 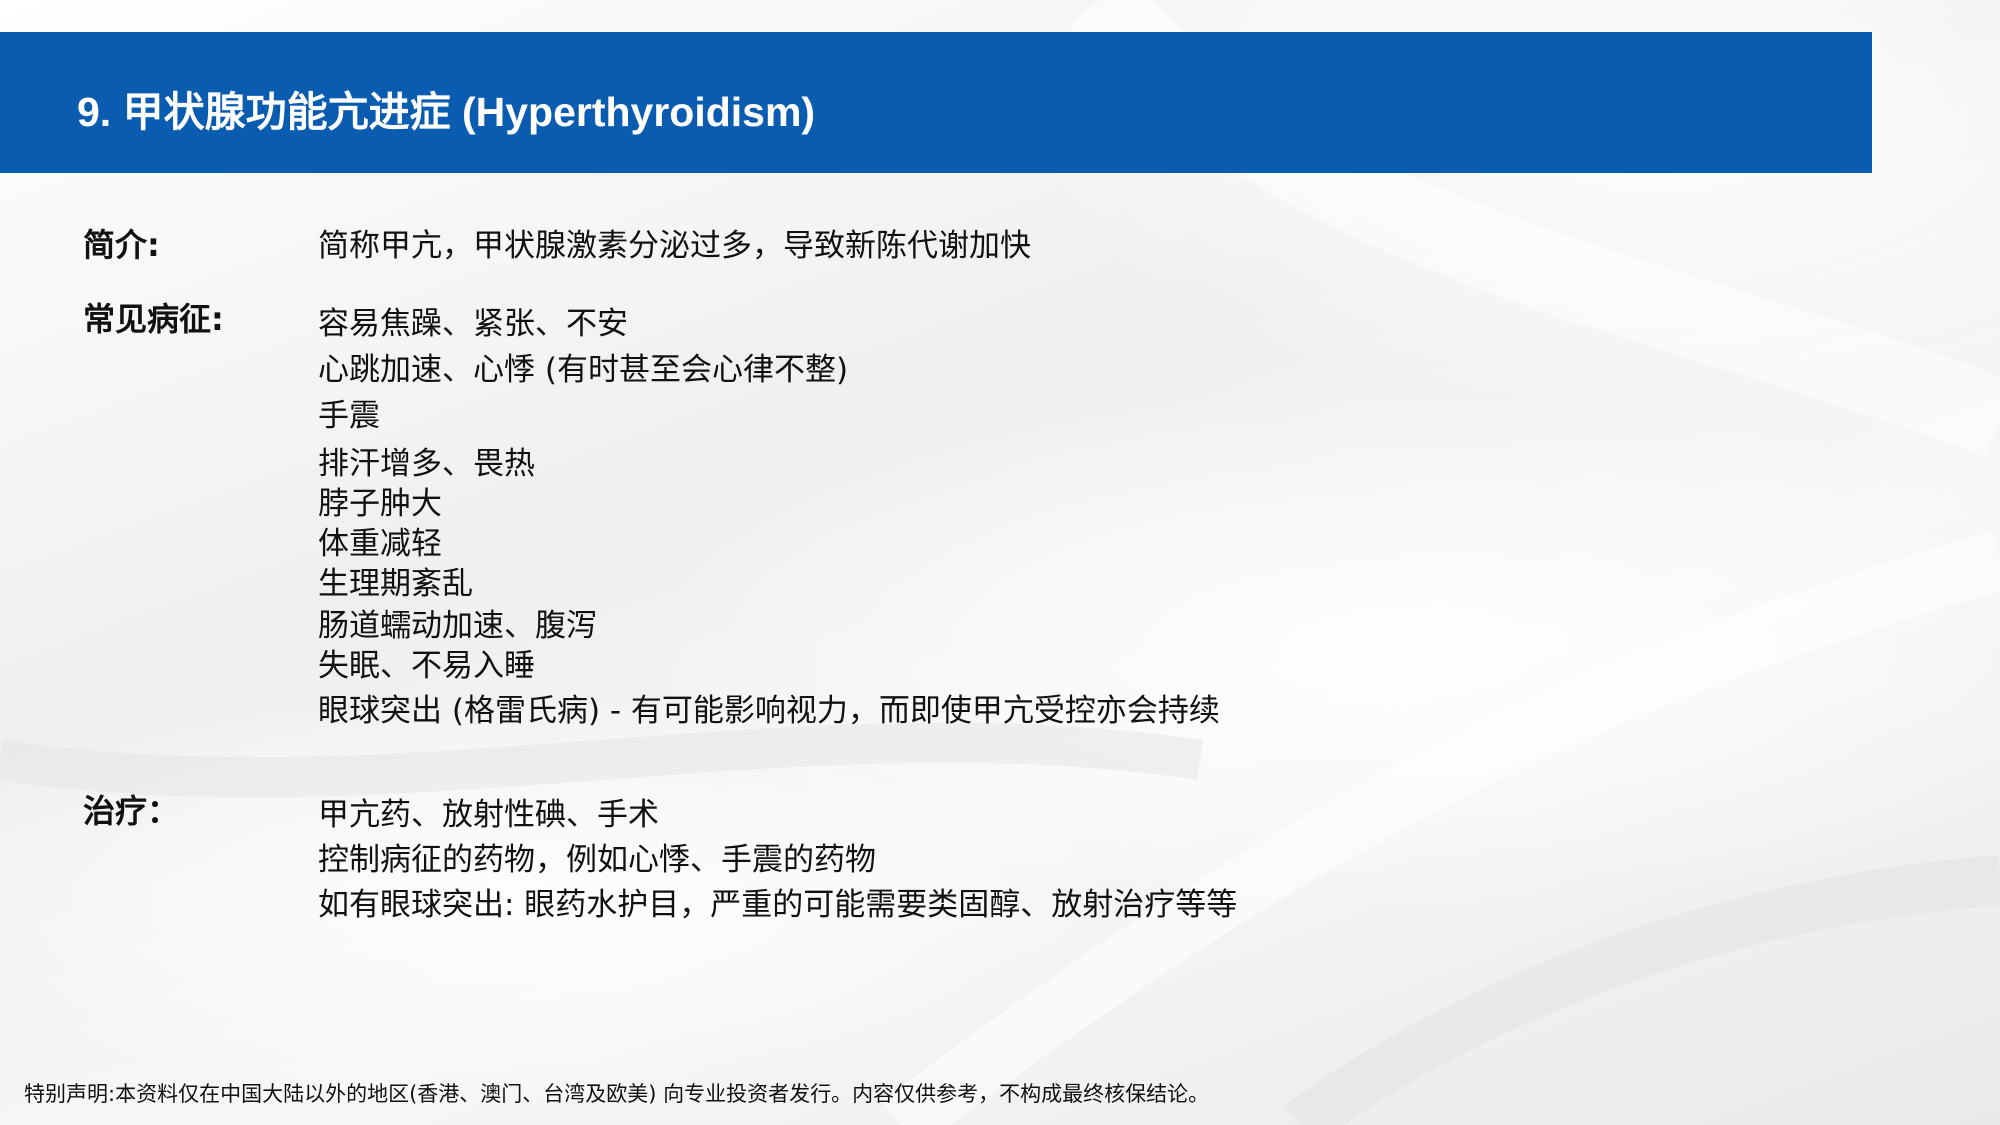 I want to click on symptom-item: 排汗增多、畏热, so click(x=426, y=464).